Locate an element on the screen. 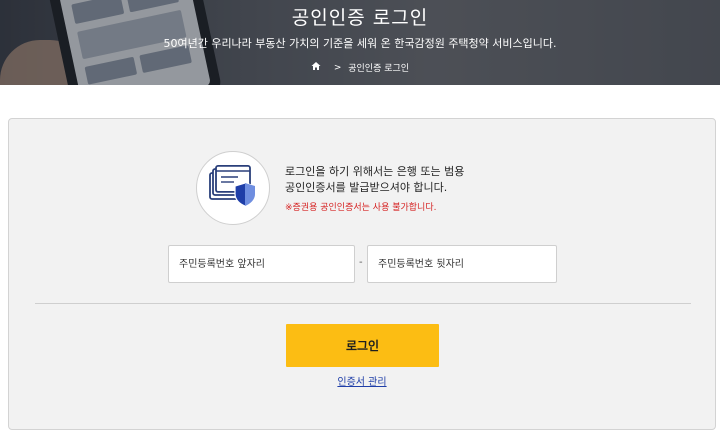 The image size is (720, 430). divider is located at coordinates (363, 303).